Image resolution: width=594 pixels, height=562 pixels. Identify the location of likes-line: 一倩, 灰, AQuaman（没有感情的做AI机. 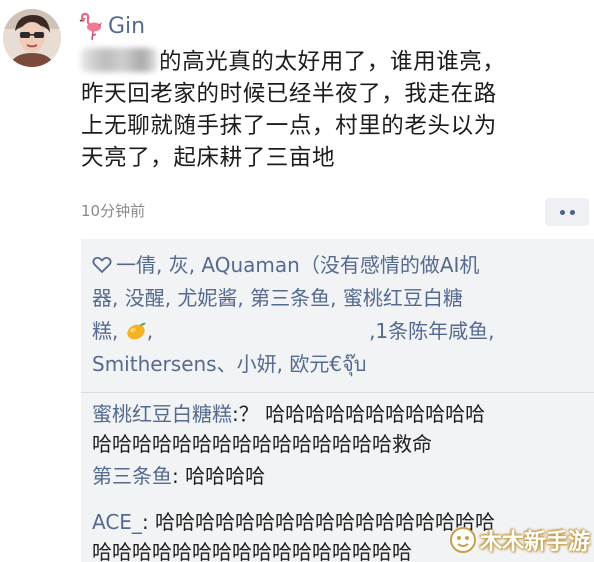
(339, 265).